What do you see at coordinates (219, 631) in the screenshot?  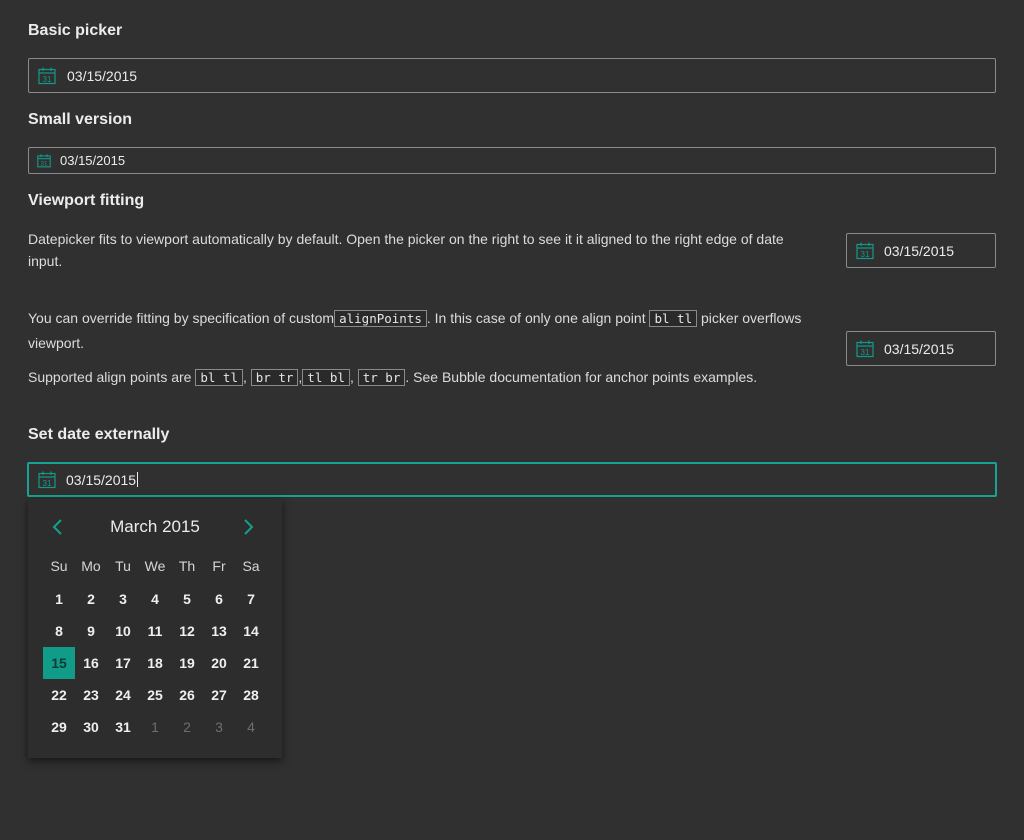 I see `calendar-day: 13` at bounding box center [219, 631].